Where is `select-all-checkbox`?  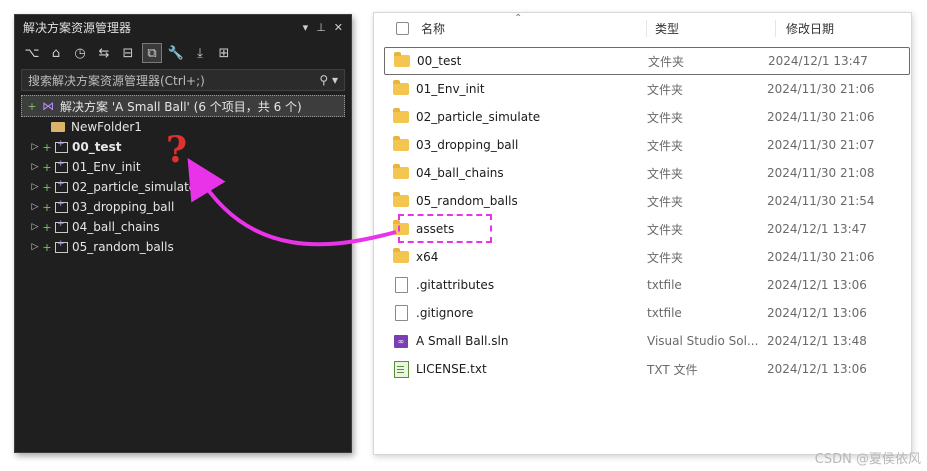 select-all-checkbox is located at coordinates (402, 28).